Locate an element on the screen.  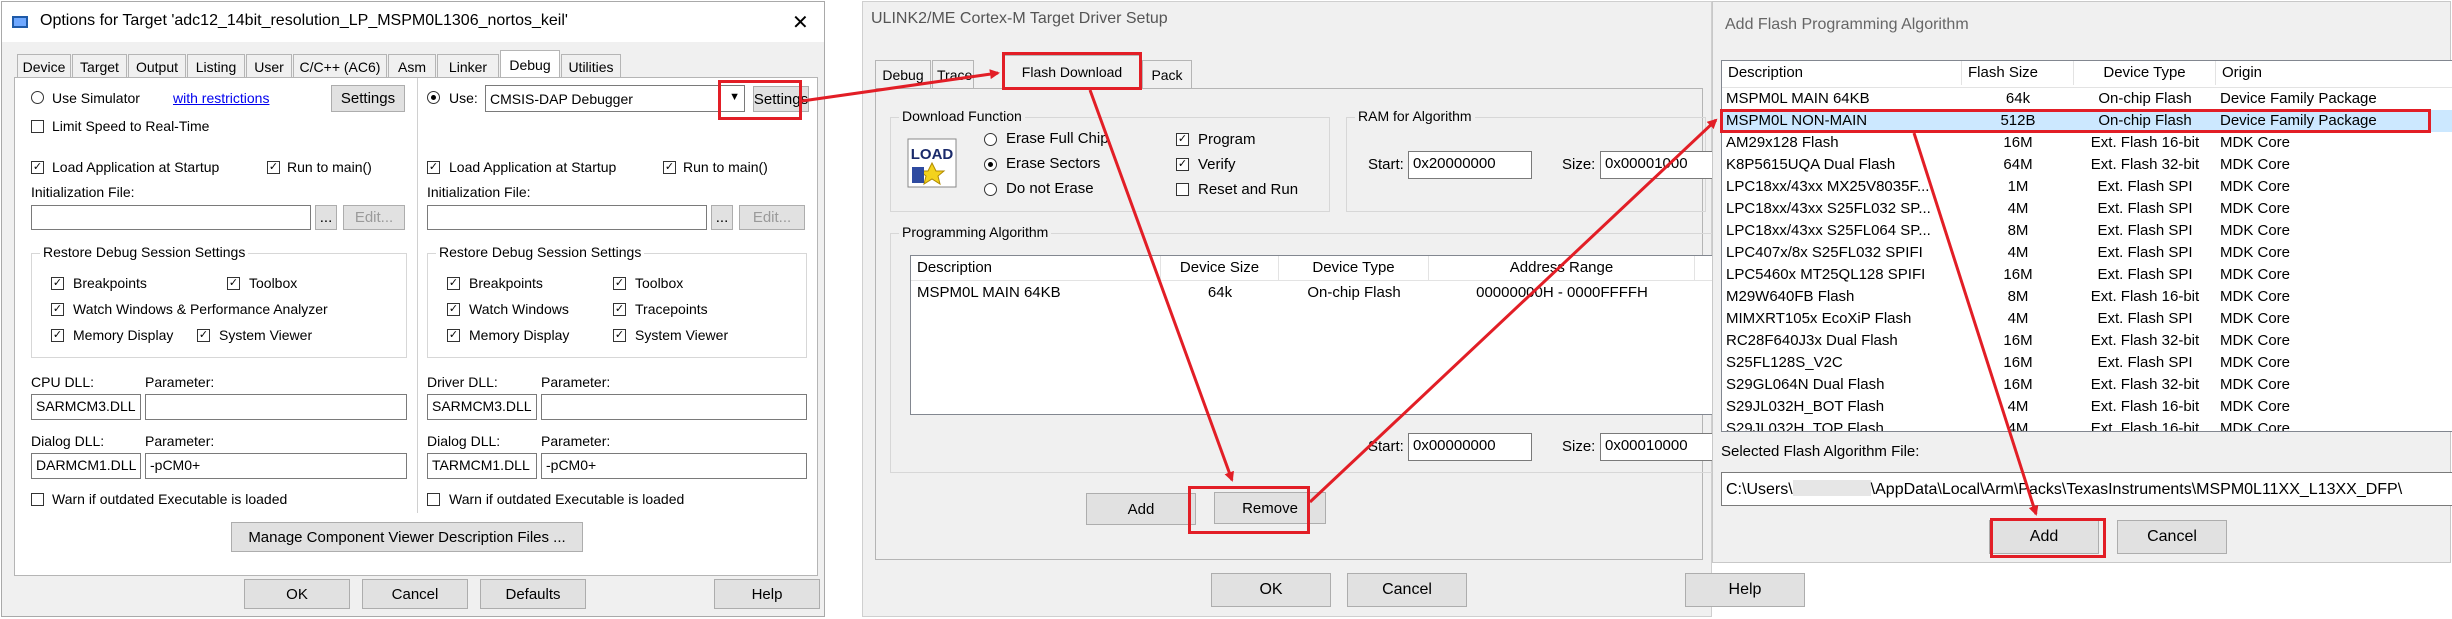
arrow-non-main-to-flash-add is located at coordinates (1975, 324).